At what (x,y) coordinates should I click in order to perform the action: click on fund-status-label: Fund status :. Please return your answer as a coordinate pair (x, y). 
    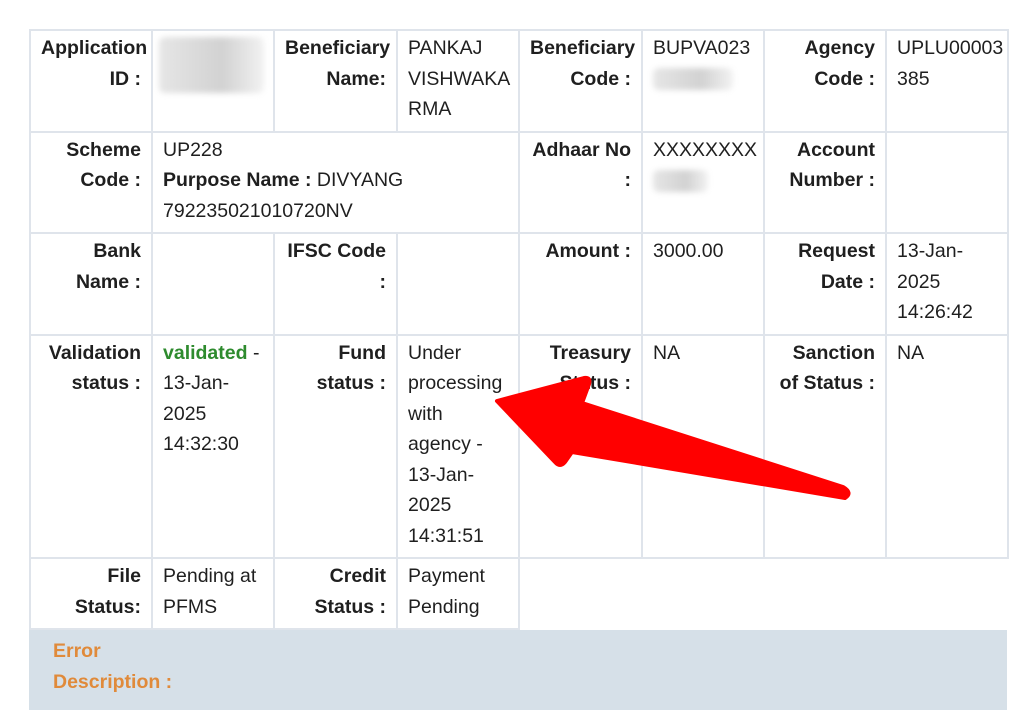
    Looking at the image, I should click on (335, 446).